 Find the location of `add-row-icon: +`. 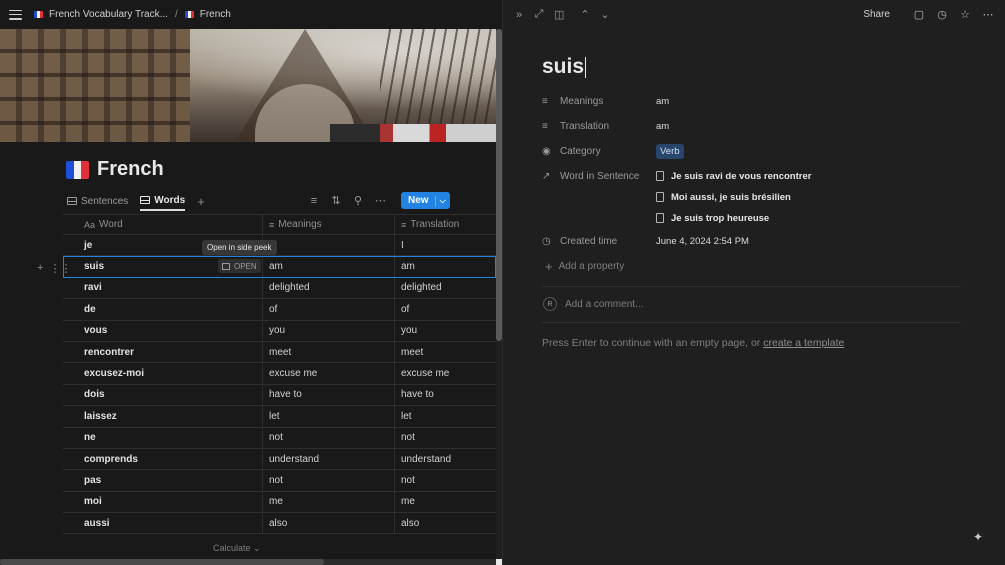

add-row-icon: + is located at coordinates (40, 268).